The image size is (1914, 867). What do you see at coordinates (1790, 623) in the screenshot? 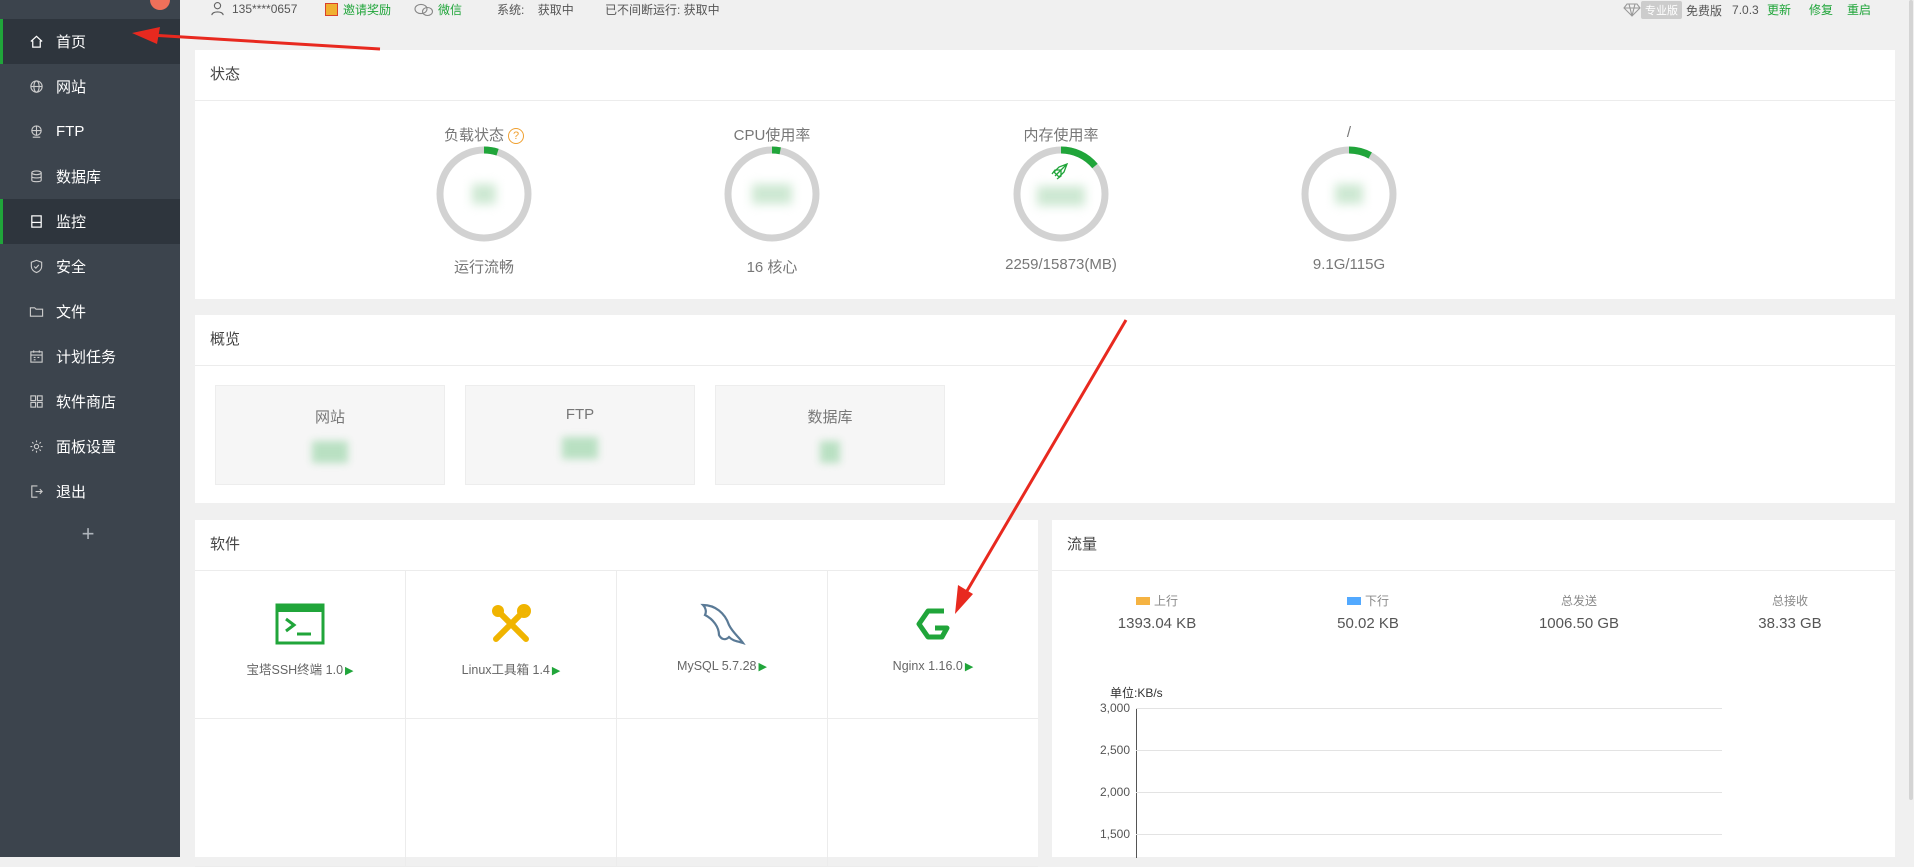
I see `traffic-value: 38.33 GB` at bounding box center [1790, 623].